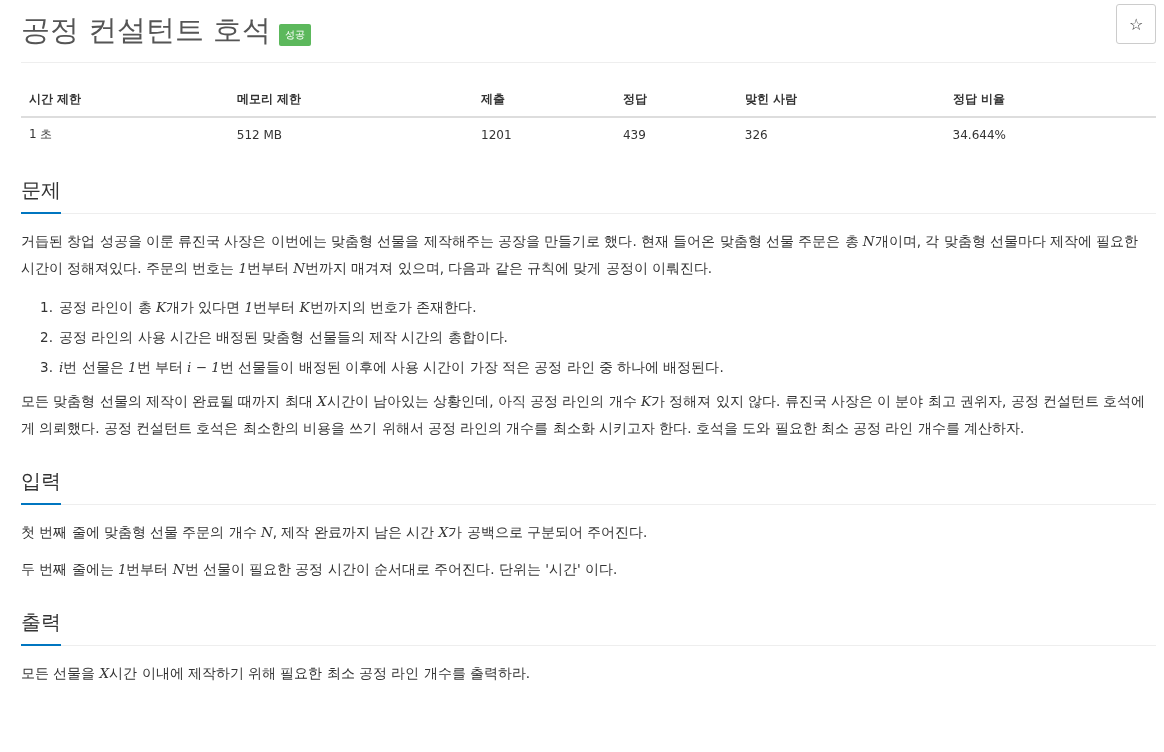 The height and width of the screenshot is (752, 1164). I want to click on paragraph: 두 번째 줄에는 1 번부터 N번 선물이 필요한 공정 시간이 순서대로 주어진다. 단위는 '시간' 이다., so click(320, 569).